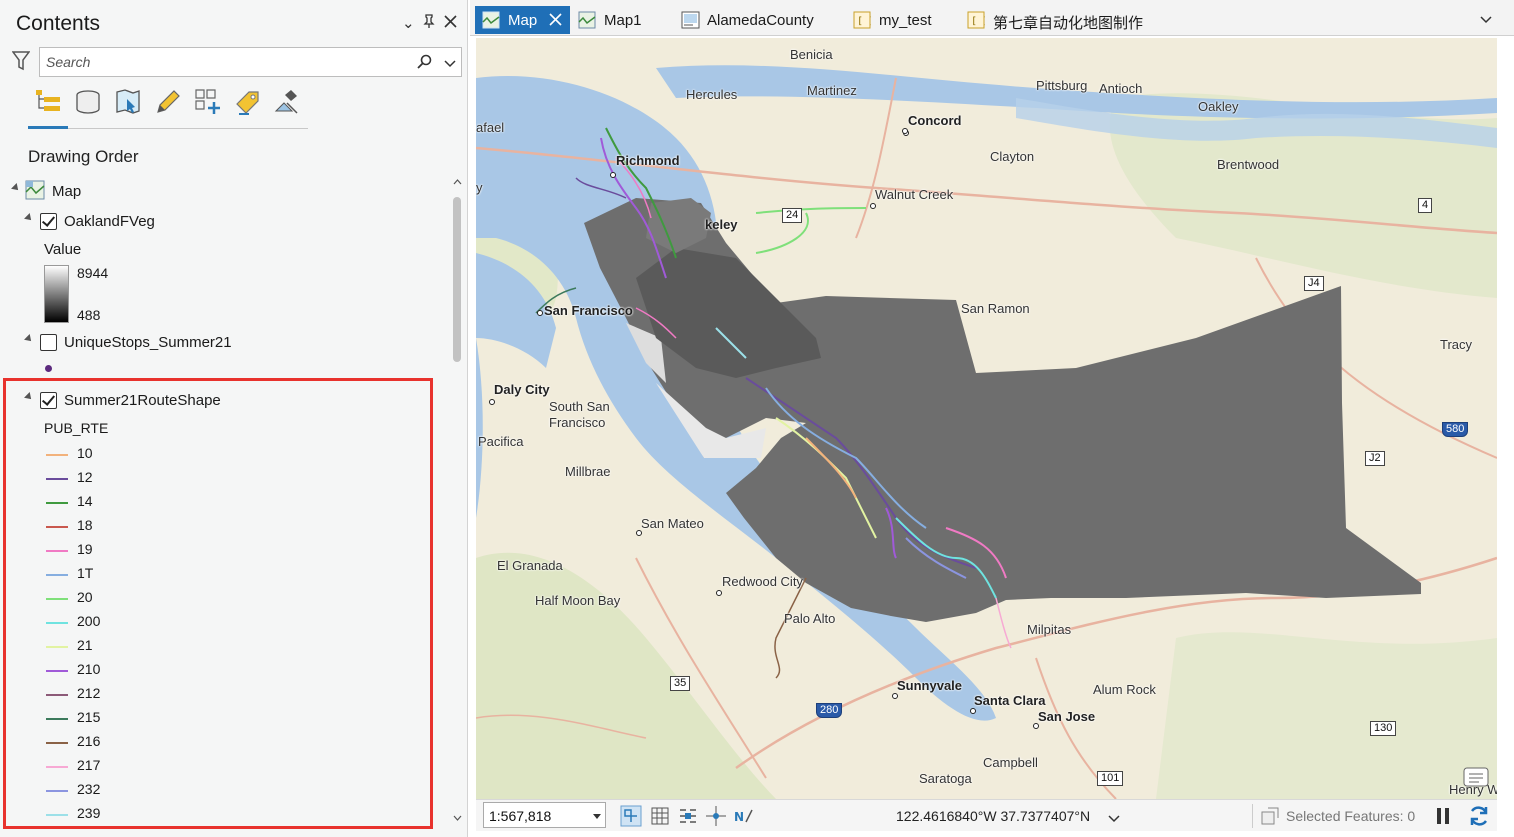  I want to click on contents-scrollbar, so click(457, 502).